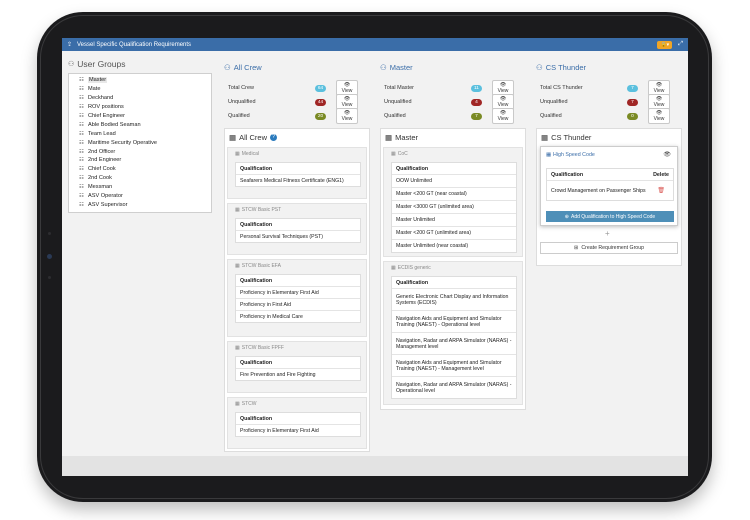 The width and height of the screenshot is (750, 520). I want to click on user-groups-title: User Groups, so click(101, 64).